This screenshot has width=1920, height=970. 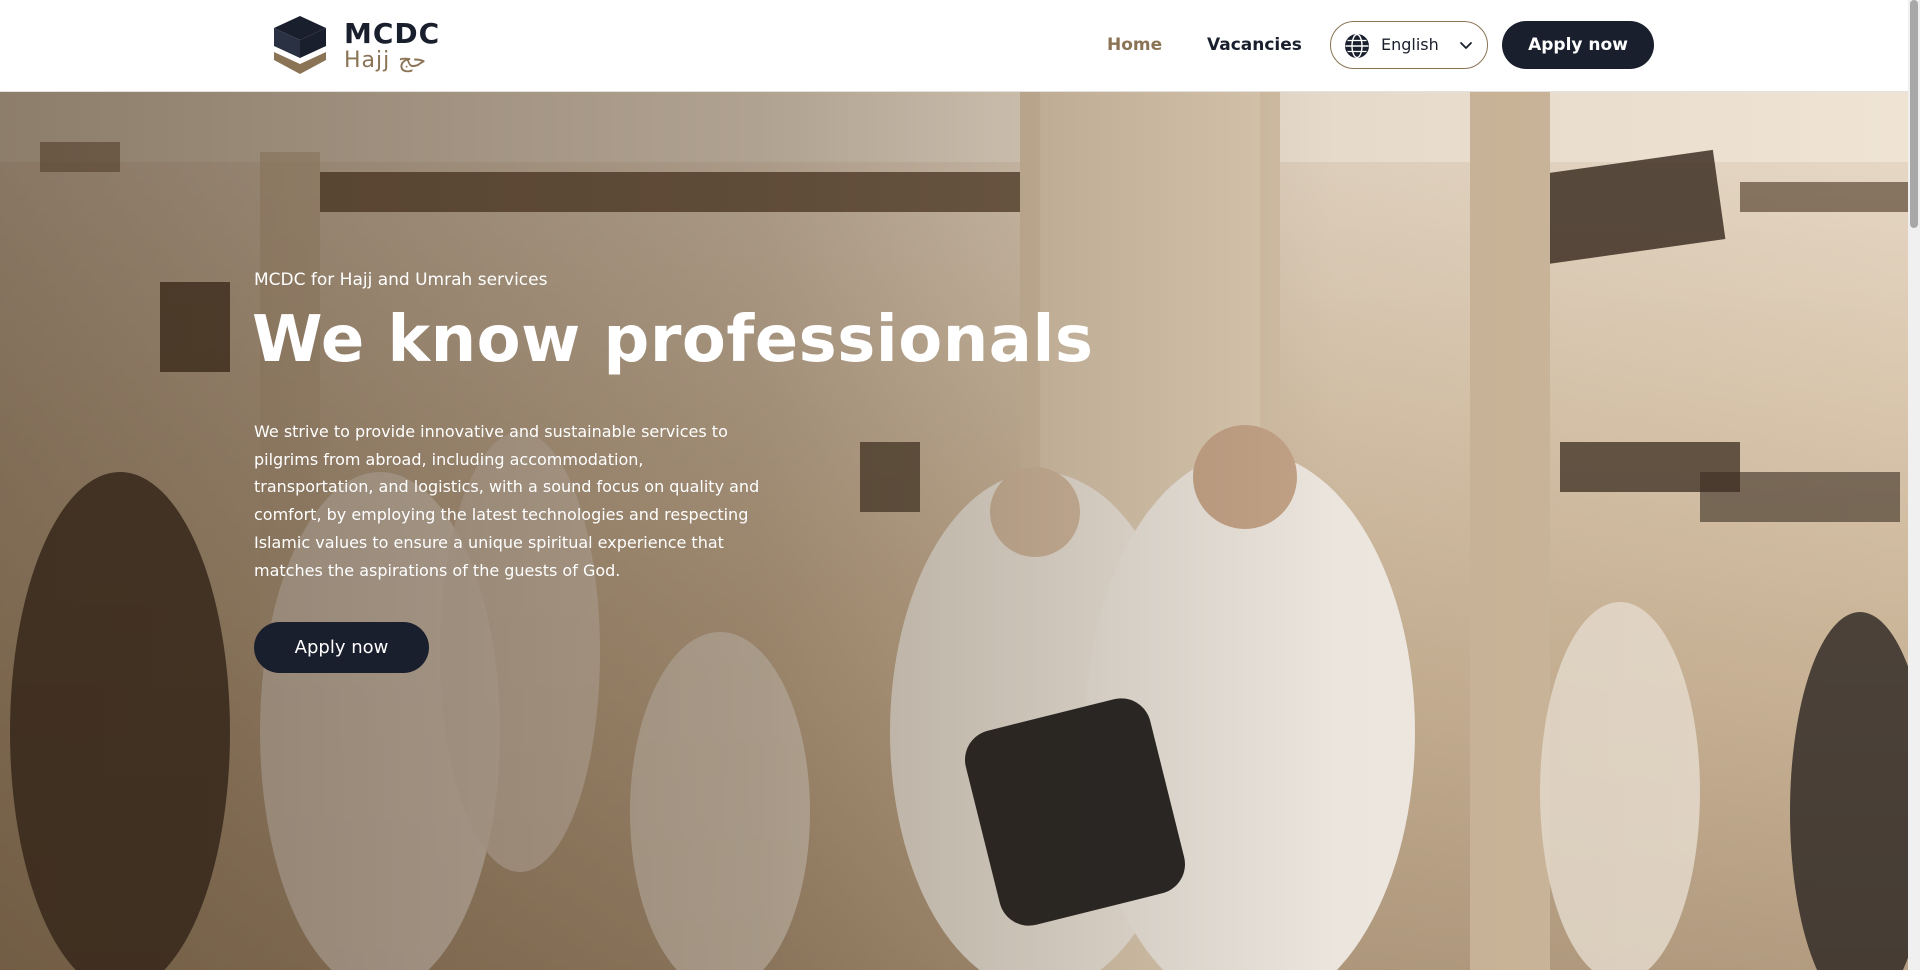 I want to click on hero-title: We know professionals, so click(x=673, y=340).